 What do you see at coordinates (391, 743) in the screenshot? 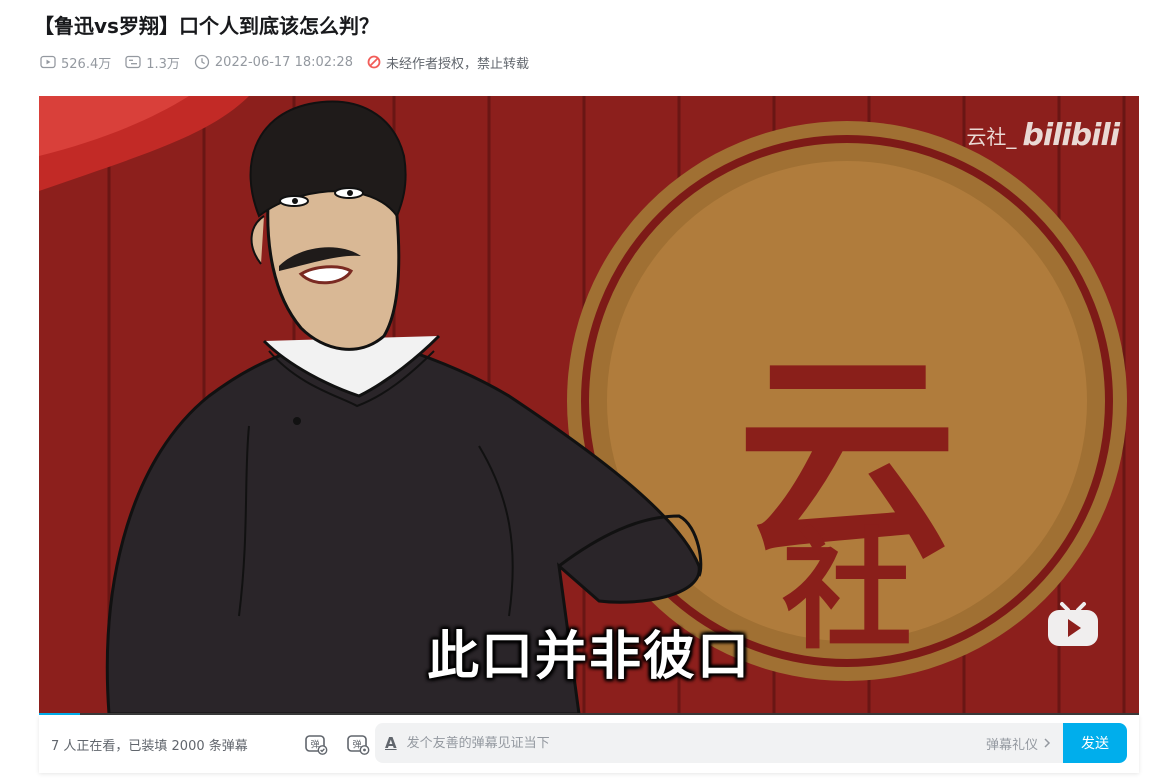
I see `danmaku-style-icon: A` at bounding box center [391, 743].